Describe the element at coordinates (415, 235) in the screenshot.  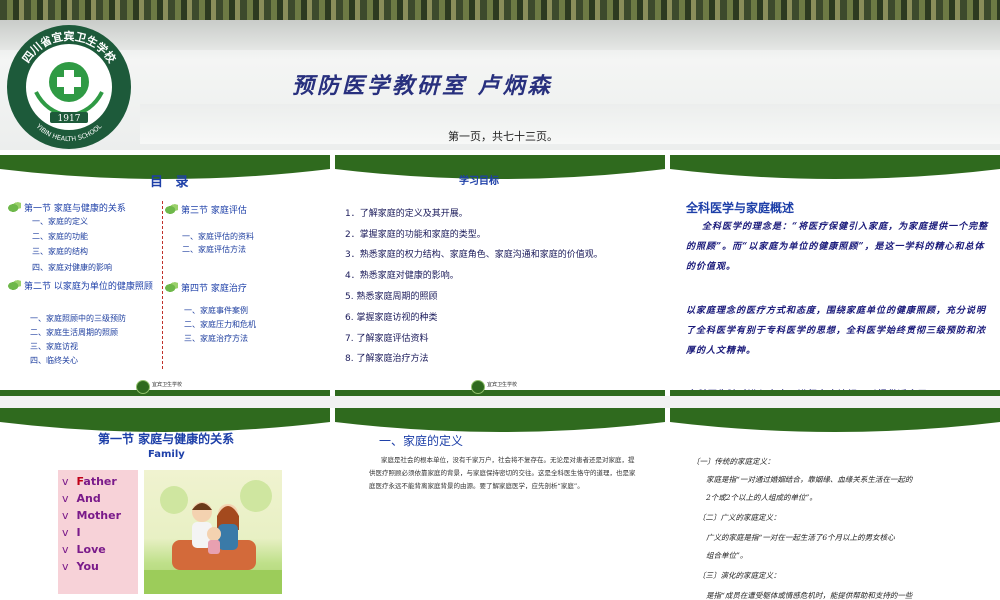
I see `goal-item: 2．掌握家庭的功能和家庭的类型。` at that location.